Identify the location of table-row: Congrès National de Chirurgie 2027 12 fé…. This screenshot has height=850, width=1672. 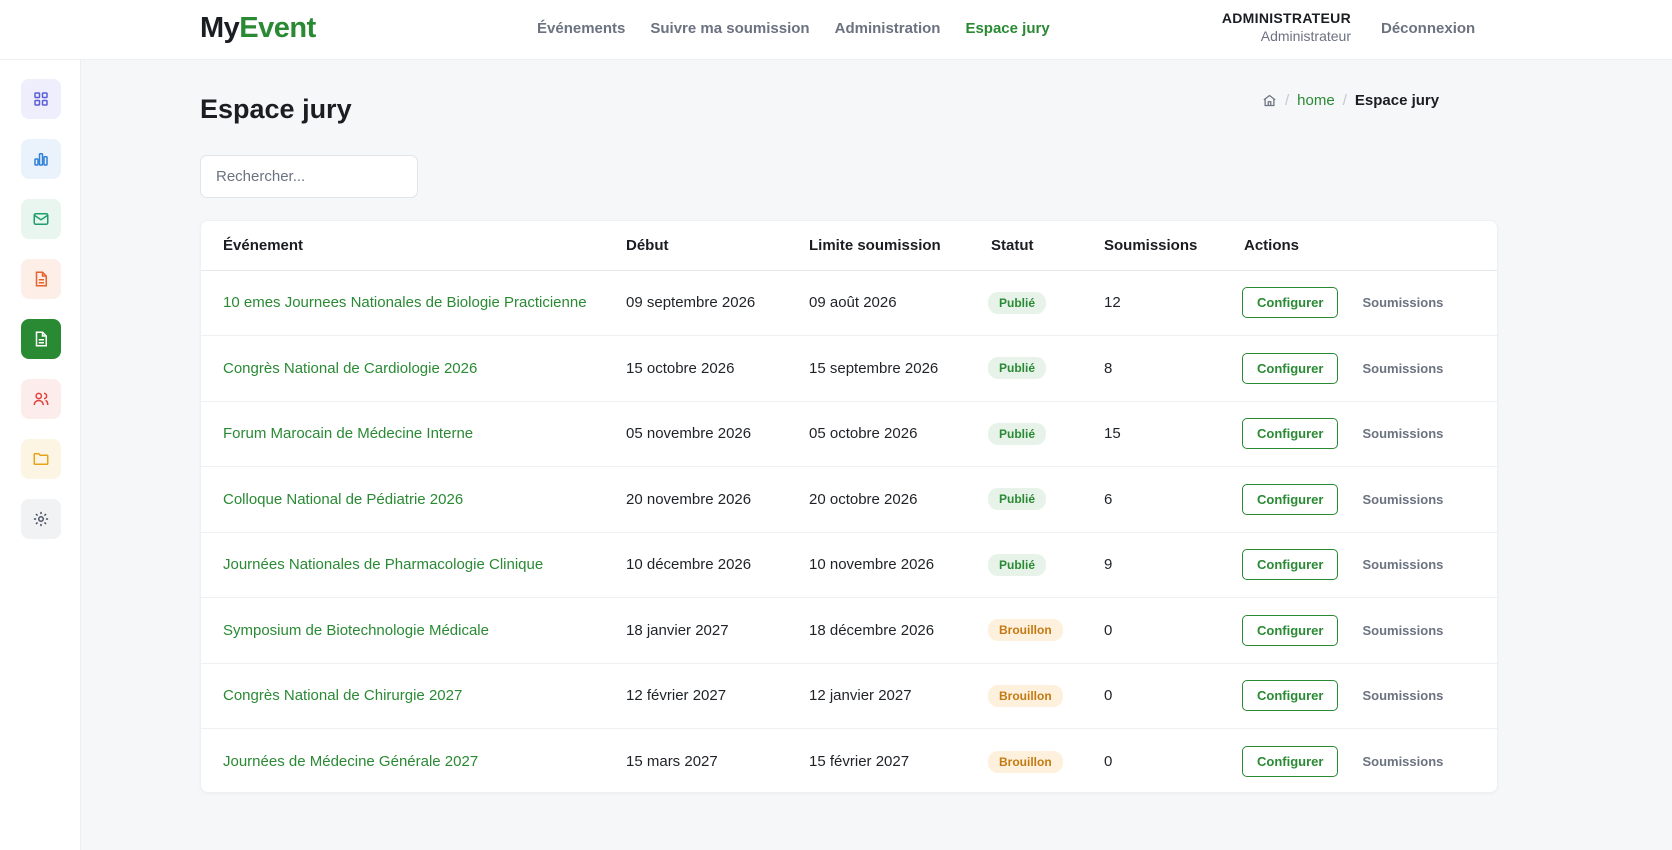
(849, 696).